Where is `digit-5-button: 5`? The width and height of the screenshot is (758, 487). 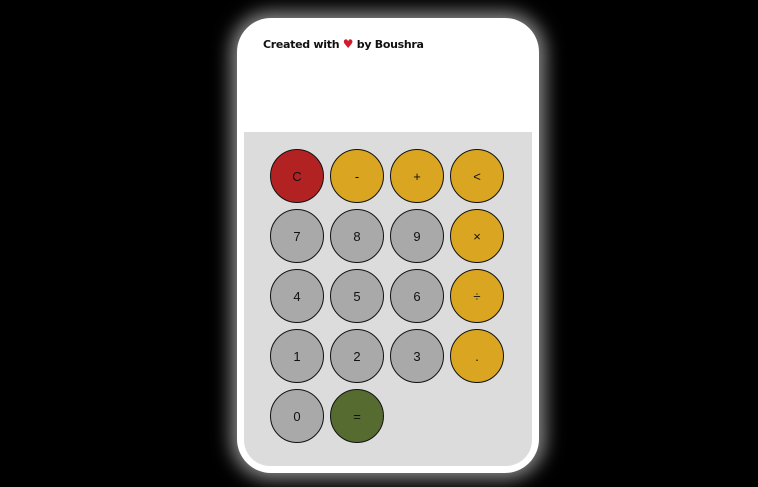 digit-5-button: 5 is located at coordinates (357, 296).